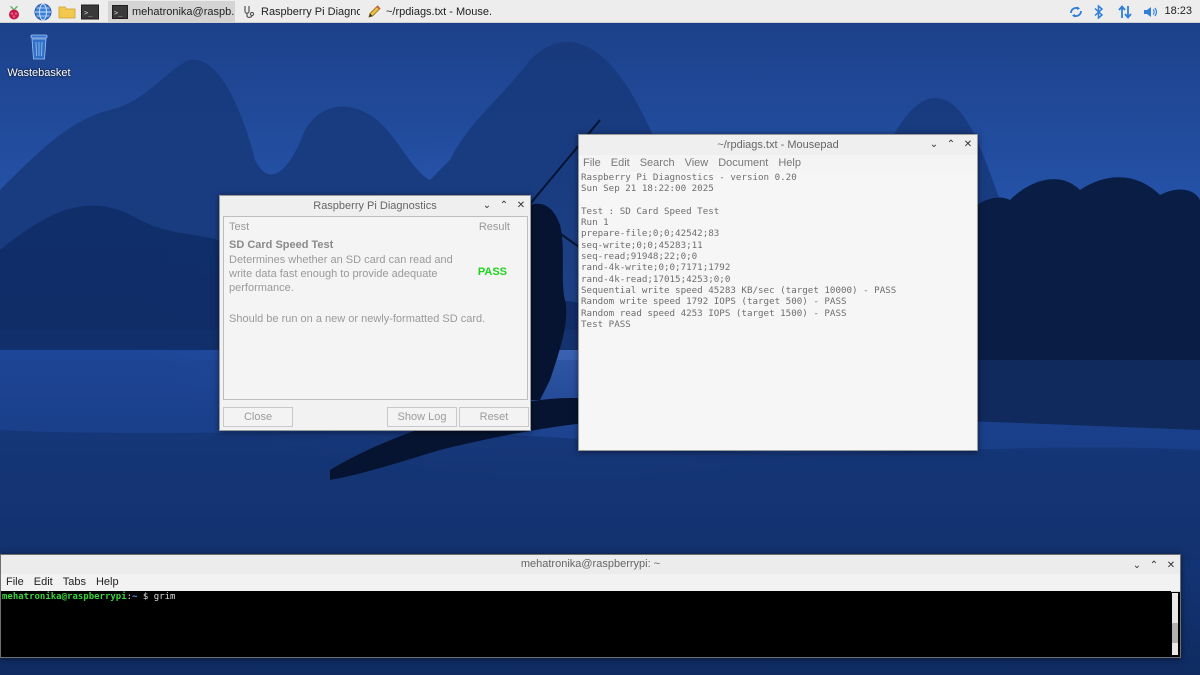 Image resolution: width=1200 pixels, height=675 pixels. What do you see at coordinates (249, 12) in the screenshot?
I see `stethoscope-icon` at bounding box center [249, 12].